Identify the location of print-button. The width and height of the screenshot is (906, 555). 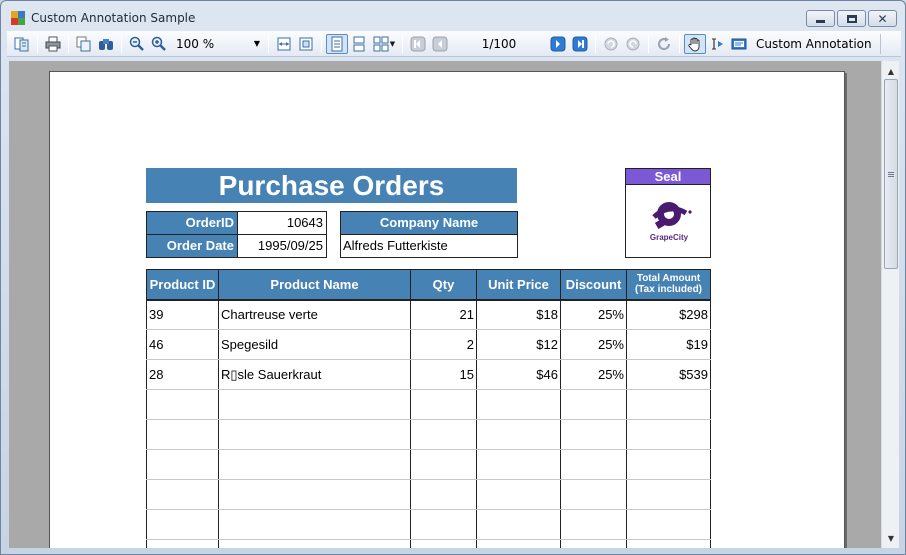
(53, 44).